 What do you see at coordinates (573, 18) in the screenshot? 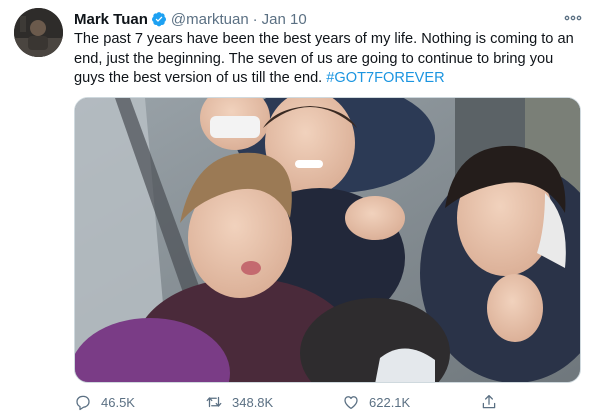
I see `more-icon` at bounding box center [573, 18].